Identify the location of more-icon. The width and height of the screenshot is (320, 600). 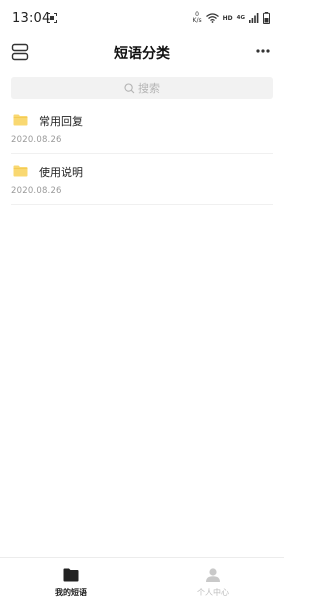
(263, 51).